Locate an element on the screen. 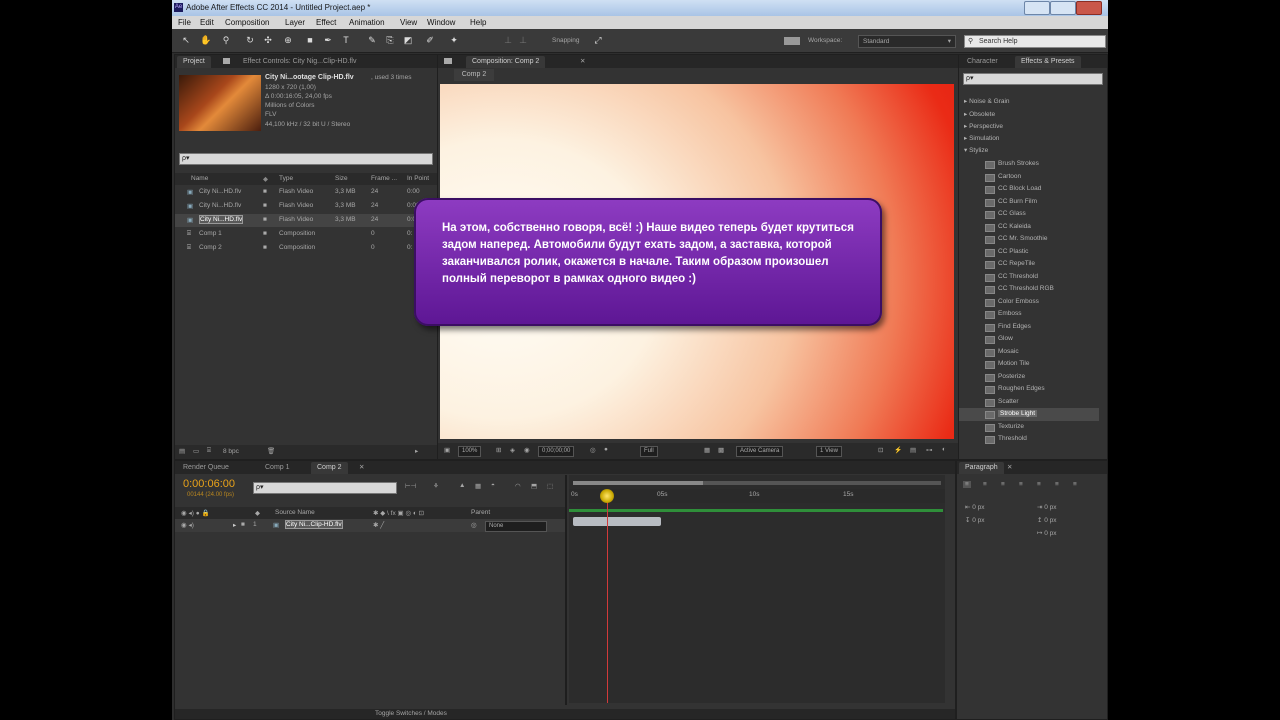 The height and width of the screenshot is (720, 1280). resolution-dropdown: Full is located at coordinates (649, 451).